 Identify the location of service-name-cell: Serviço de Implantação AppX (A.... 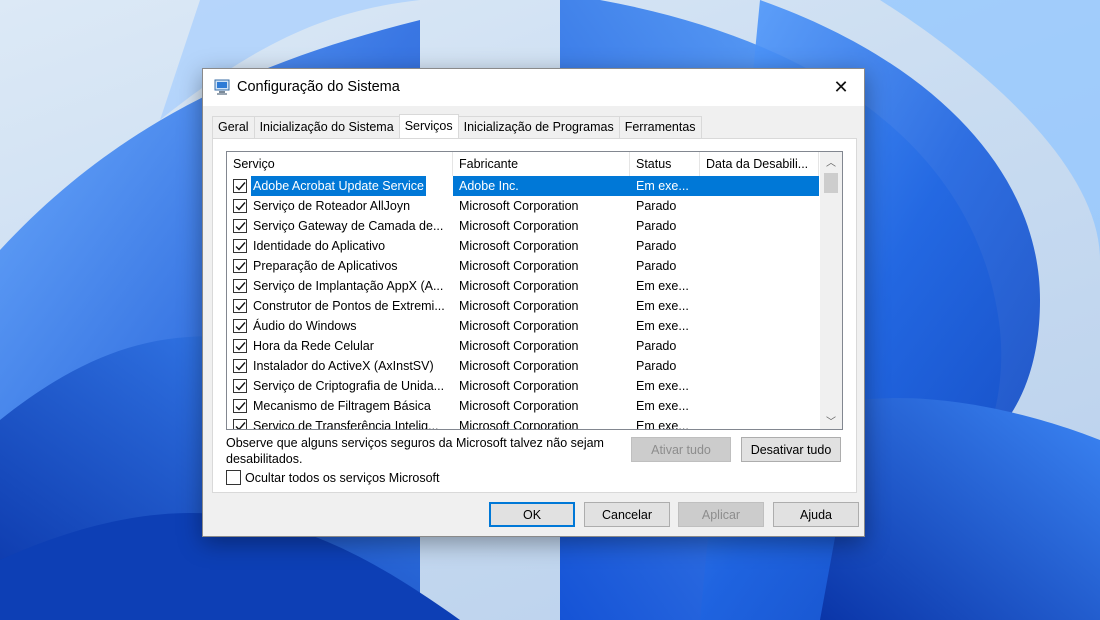
(340, 286).